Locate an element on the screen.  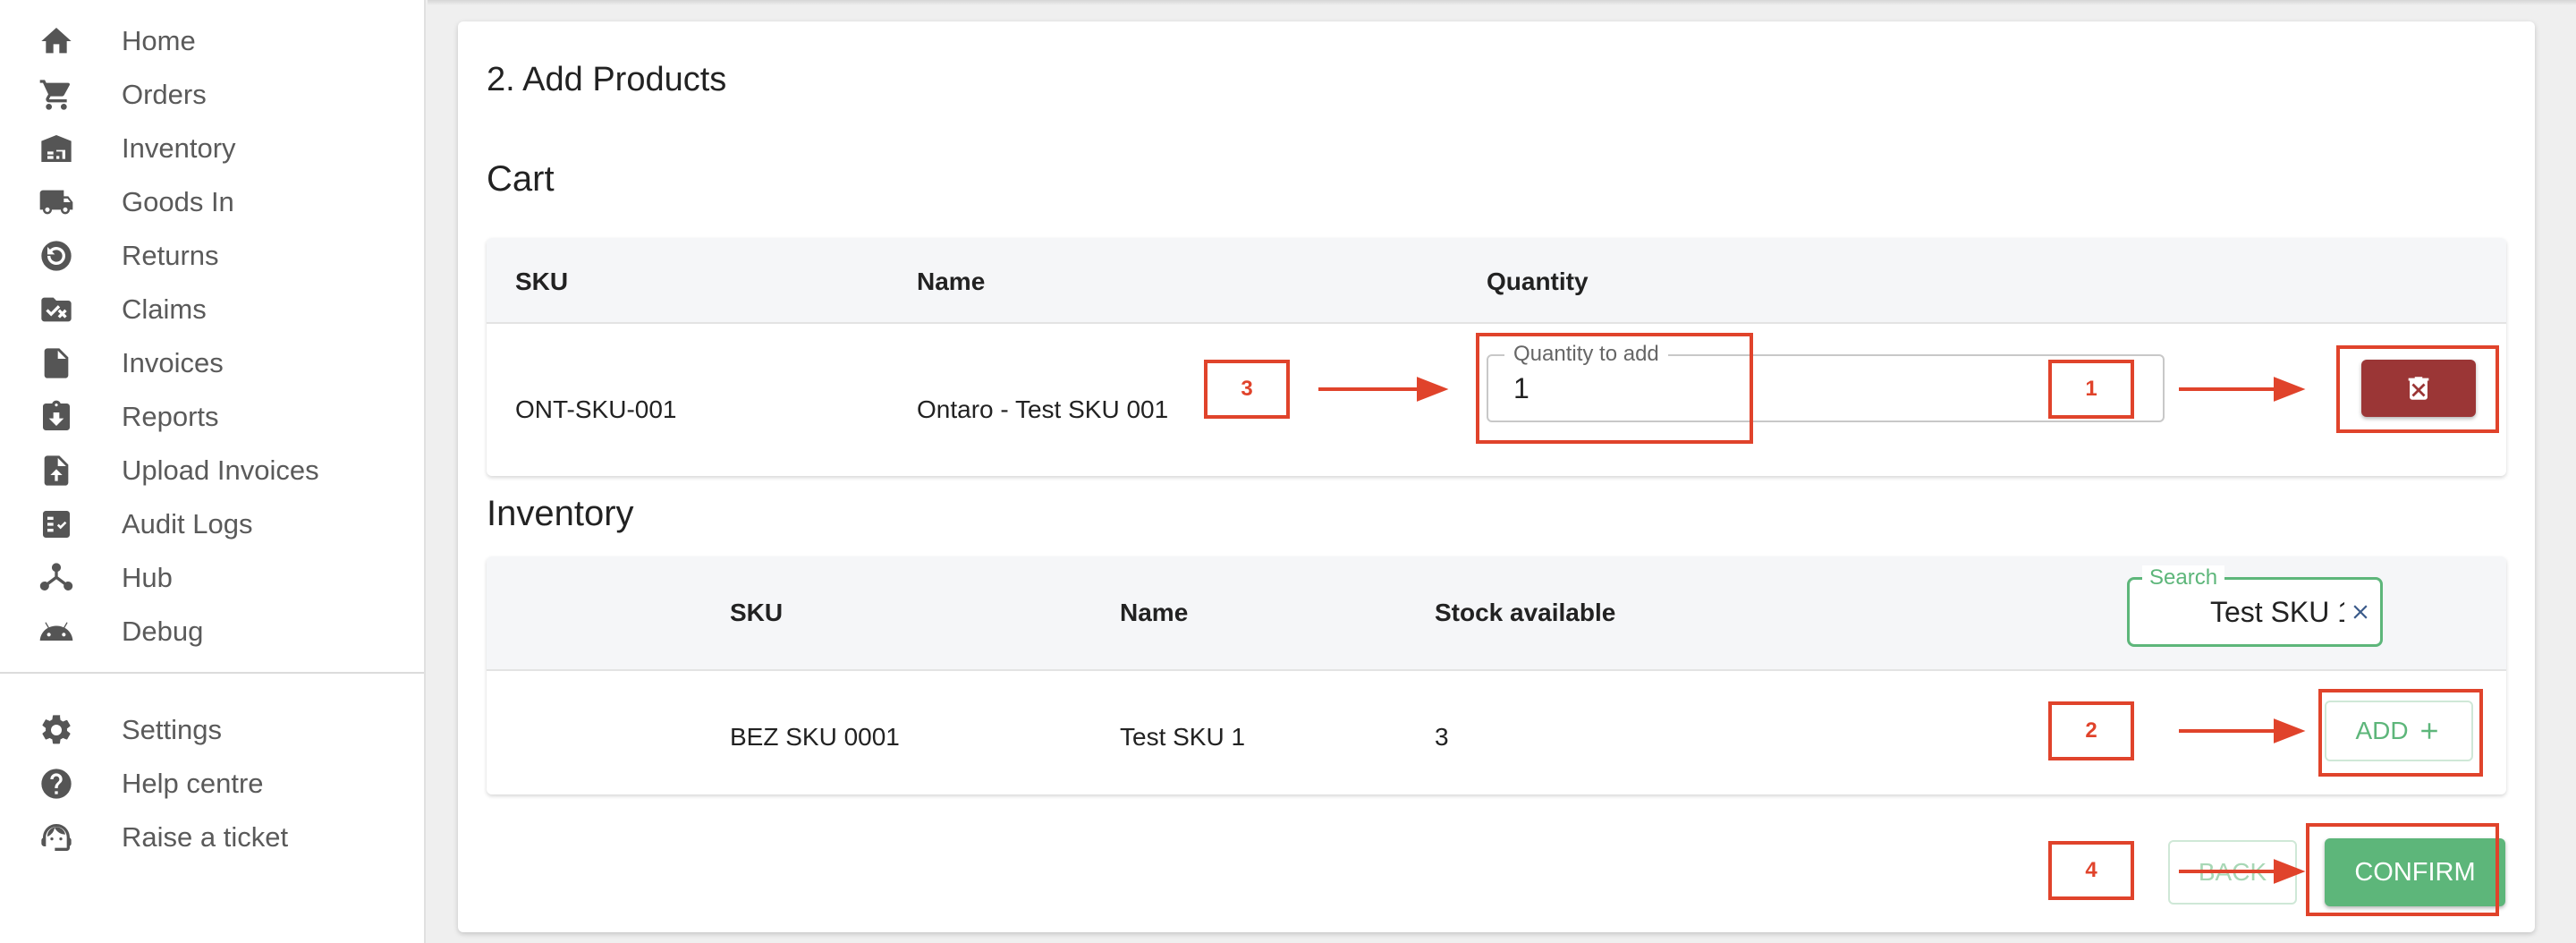
arrow-4-head is located at coordinates (2290, 871).